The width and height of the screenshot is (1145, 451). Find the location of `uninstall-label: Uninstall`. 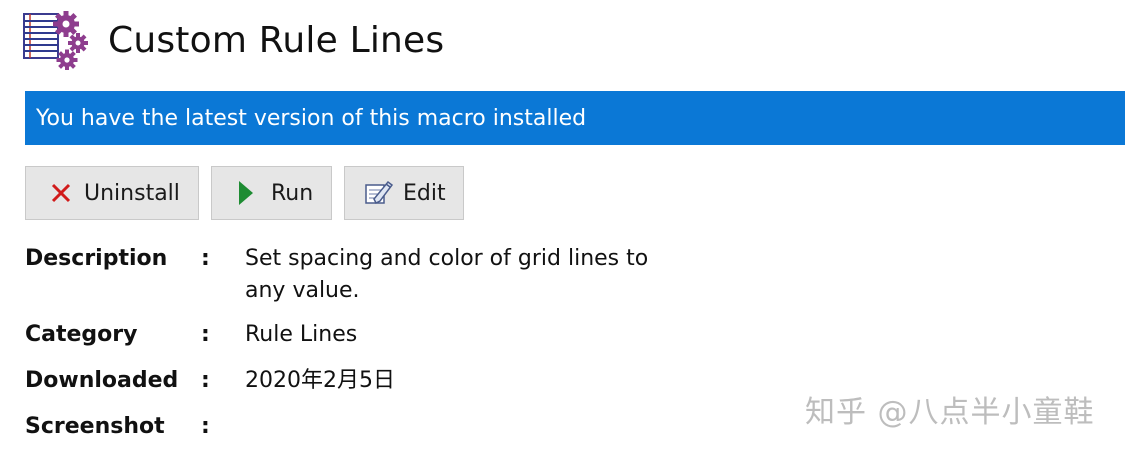

uninstall-label: Uninstall is located at coordinates (132, 193).